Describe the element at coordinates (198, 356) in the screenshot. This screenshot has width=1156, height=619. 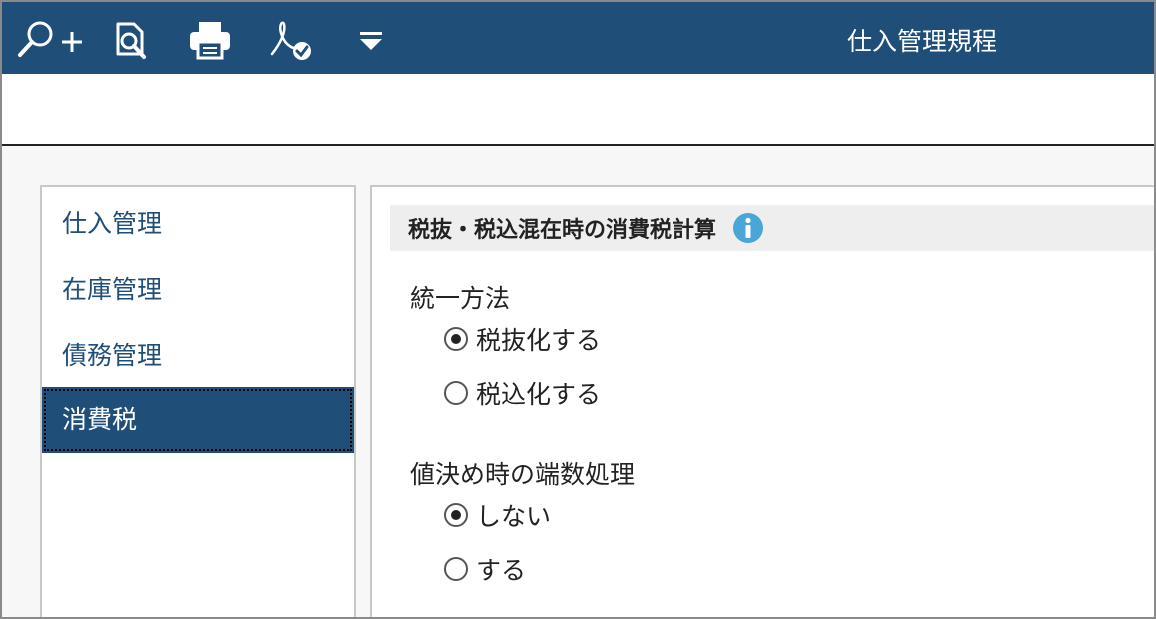
I see `sidebar-item-payables: 債務管理` at that location.